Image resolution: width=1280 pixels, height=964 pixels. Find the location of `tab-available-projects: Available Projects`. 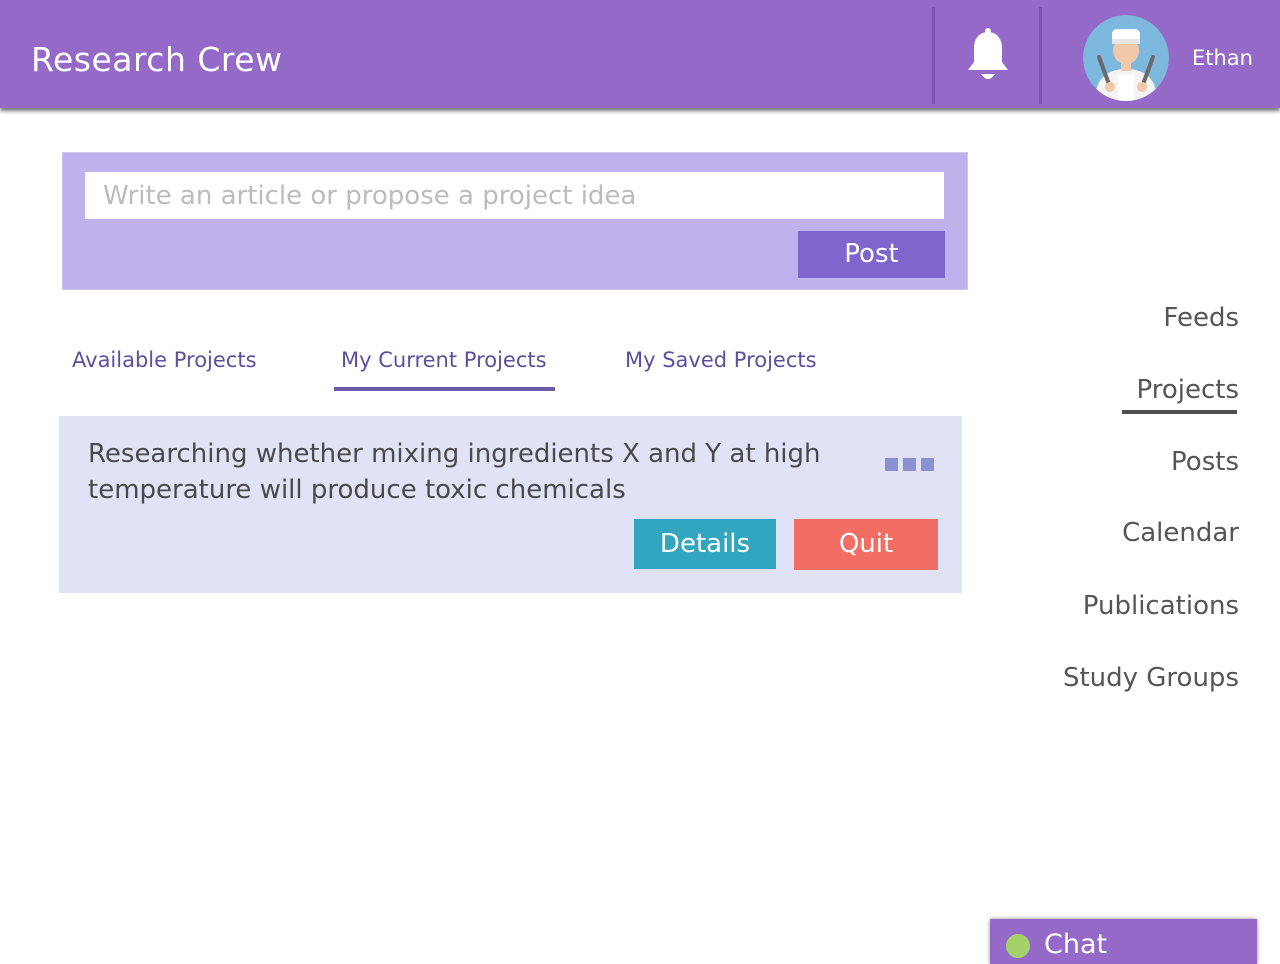

tab-available-projects: Available Projects is located at coordinates (164, 360).